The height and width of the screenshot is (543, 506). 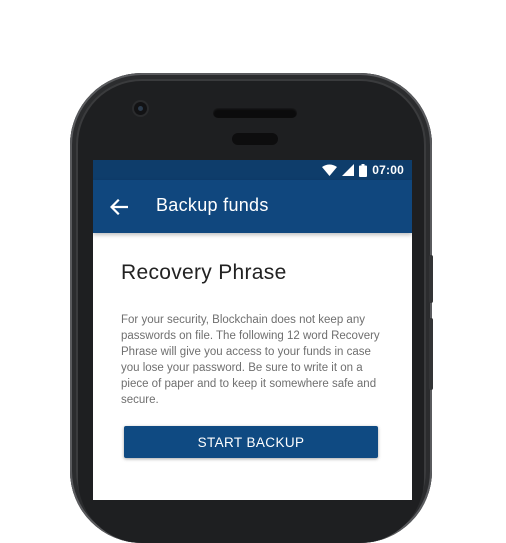 What do you see at coordinates (330, 170) in the screenshot?
I see `wifi-icon` at bounding box center [330, 170].